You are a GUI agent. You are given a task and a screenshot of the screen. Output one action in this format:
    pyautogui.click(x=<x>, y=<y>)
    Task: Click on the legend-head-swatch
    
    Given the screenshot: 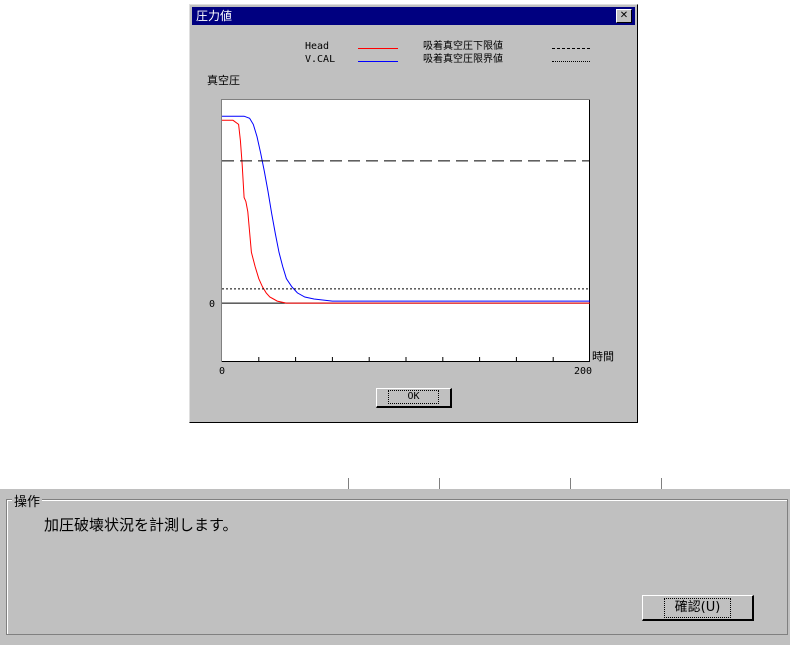 What is the action you would take?
    pyautogui.click(x=378, y=48)
    